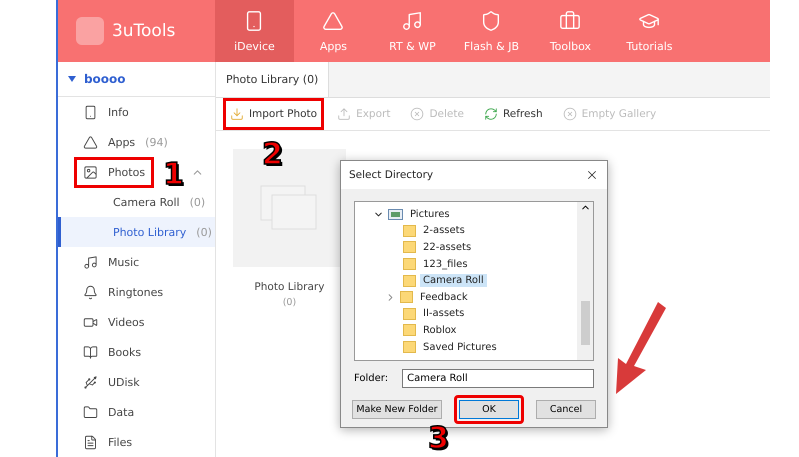 This screenshot has width=799, height=457. What do you see at coordinates (272, 155) in the screenshot?
I see `step-number: 2` at bounding box center [272, 155].